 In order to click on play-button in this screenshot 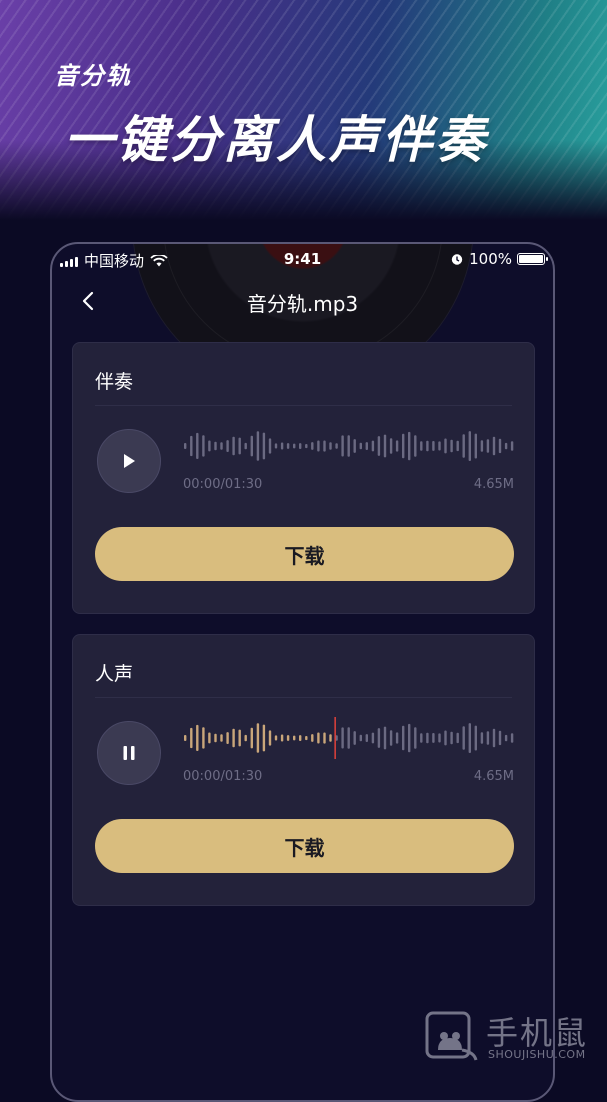, I will do `click(129, 461)`.